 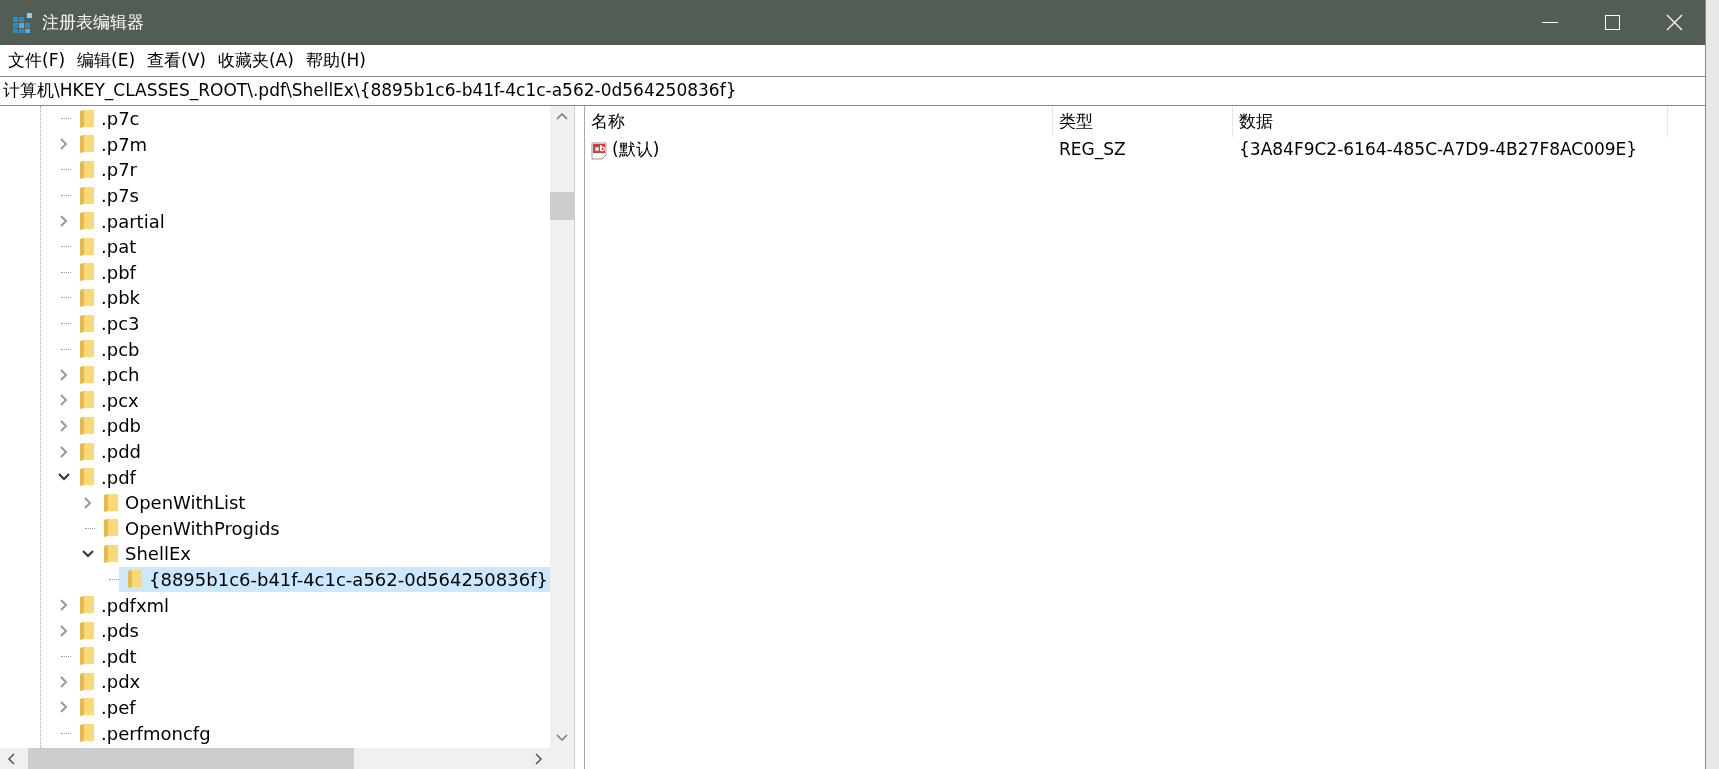 What do you see at coordinates (104, 707) in the screenshot?
I see `tree-item: .pef` at bounding box center [104, 707].